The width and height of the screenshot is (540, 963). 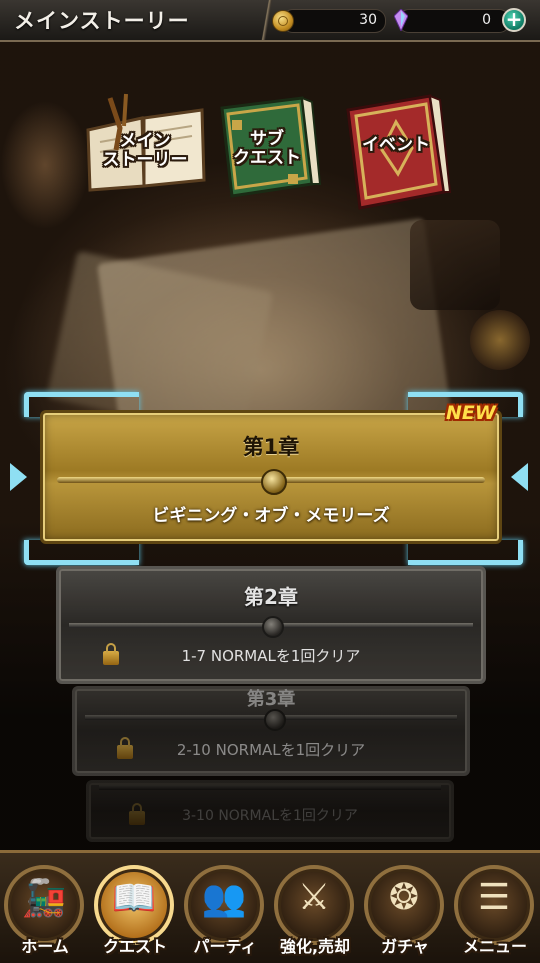 What do you see at coordinates (471, 413) in the screenshot?
I see `new-badge: NEW` at bounding box center [471, 413].